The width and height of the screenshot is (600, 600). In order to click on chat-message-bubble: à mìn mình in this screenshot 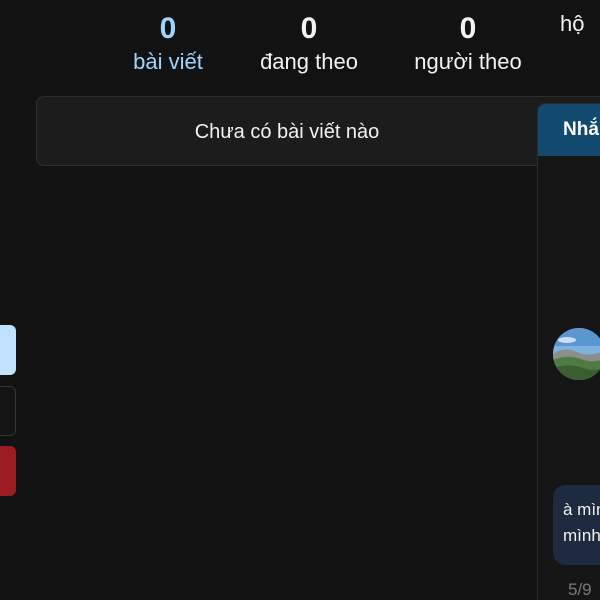, I will do `click(576, 525)`.